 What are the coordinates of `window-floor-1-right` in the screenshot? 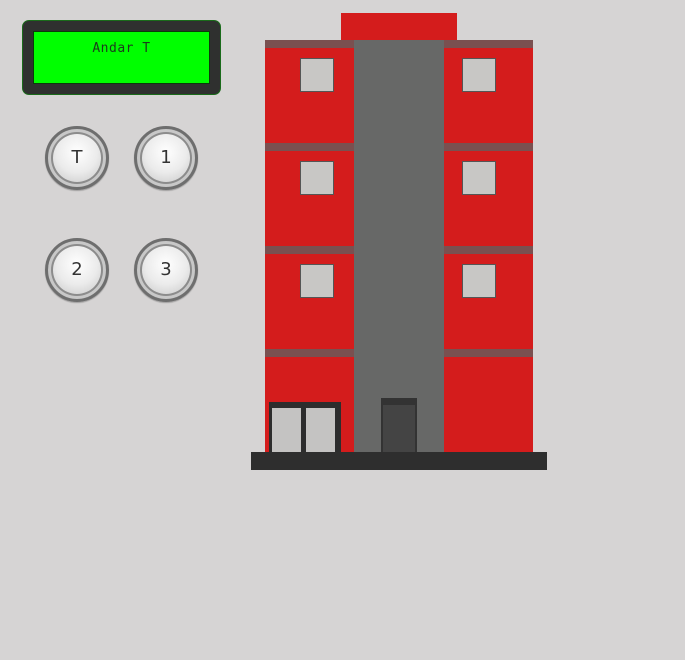 It's located at (479, 281).